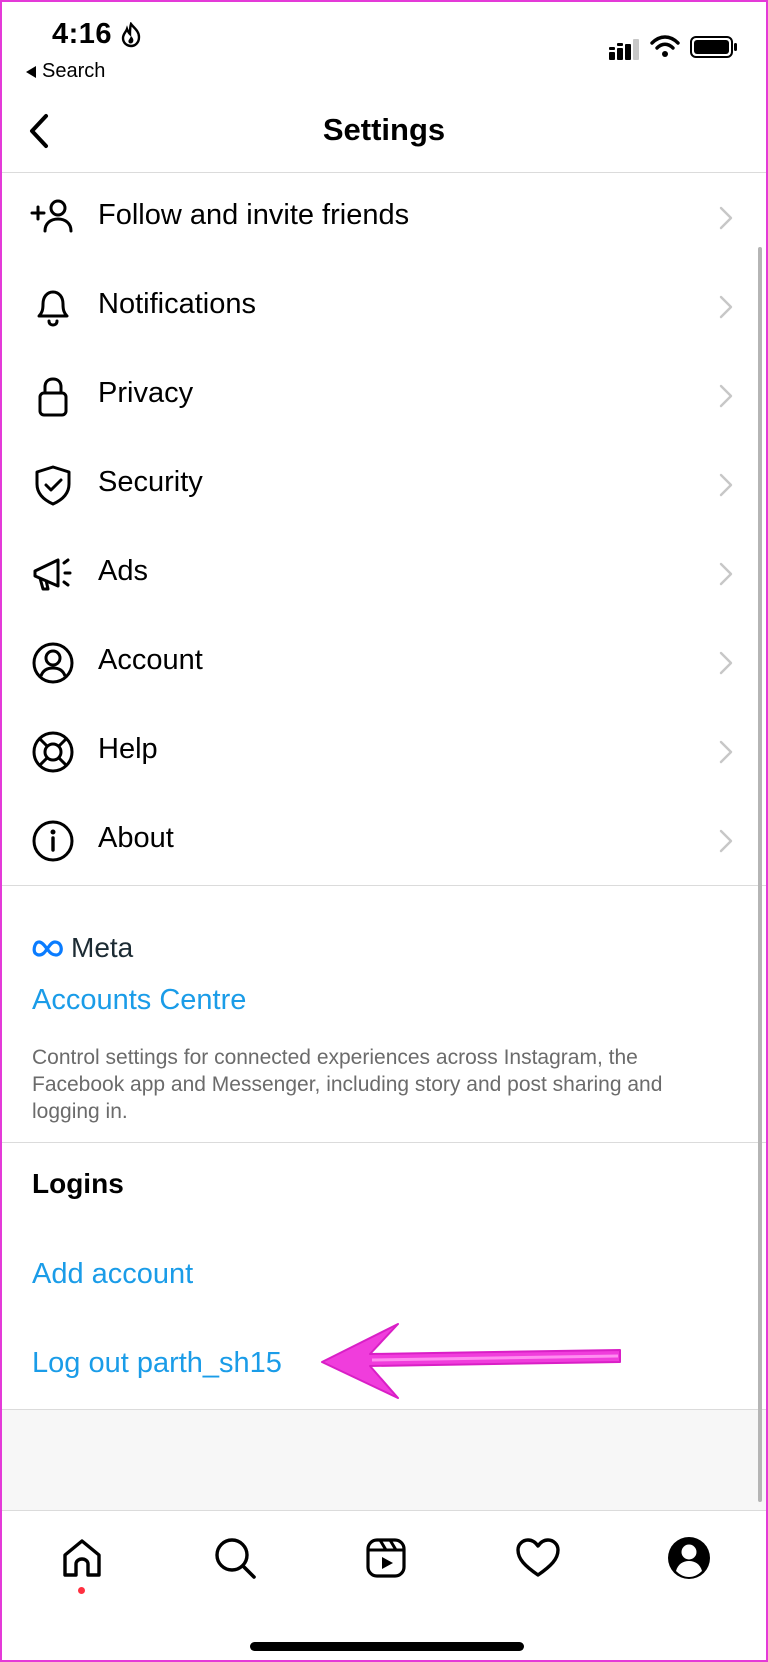  Describe the element at coordinates (112, 1274) in the screenshot. I see `add-account-link: Add account` at that location.